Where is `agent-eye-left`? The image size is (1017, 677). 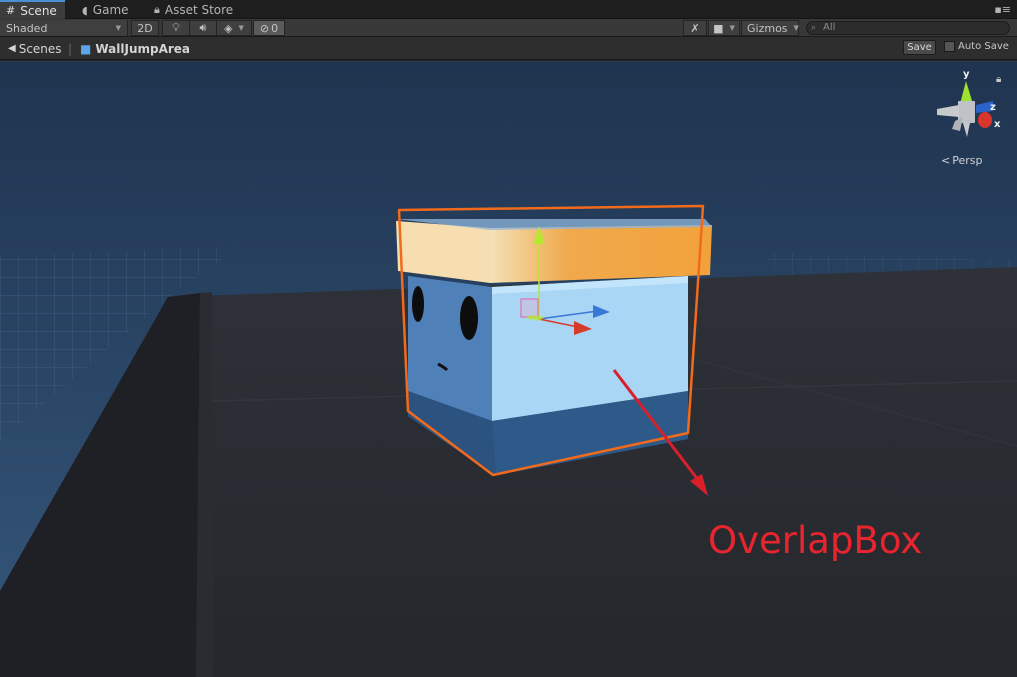
agent-eye-left is located at coordinates (418, 304).